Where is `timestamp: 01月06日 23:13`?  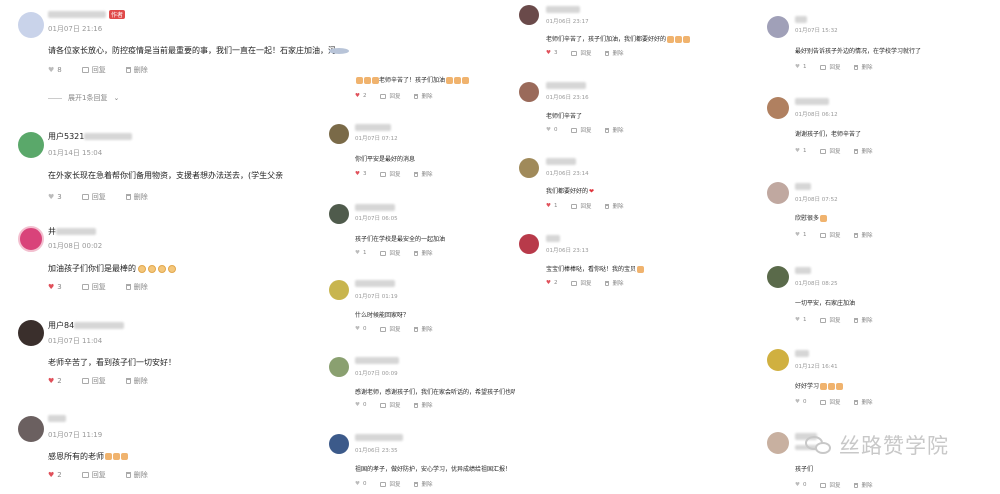 timestamp: 01月06日 23:13 is located at coordinates (567, 251).